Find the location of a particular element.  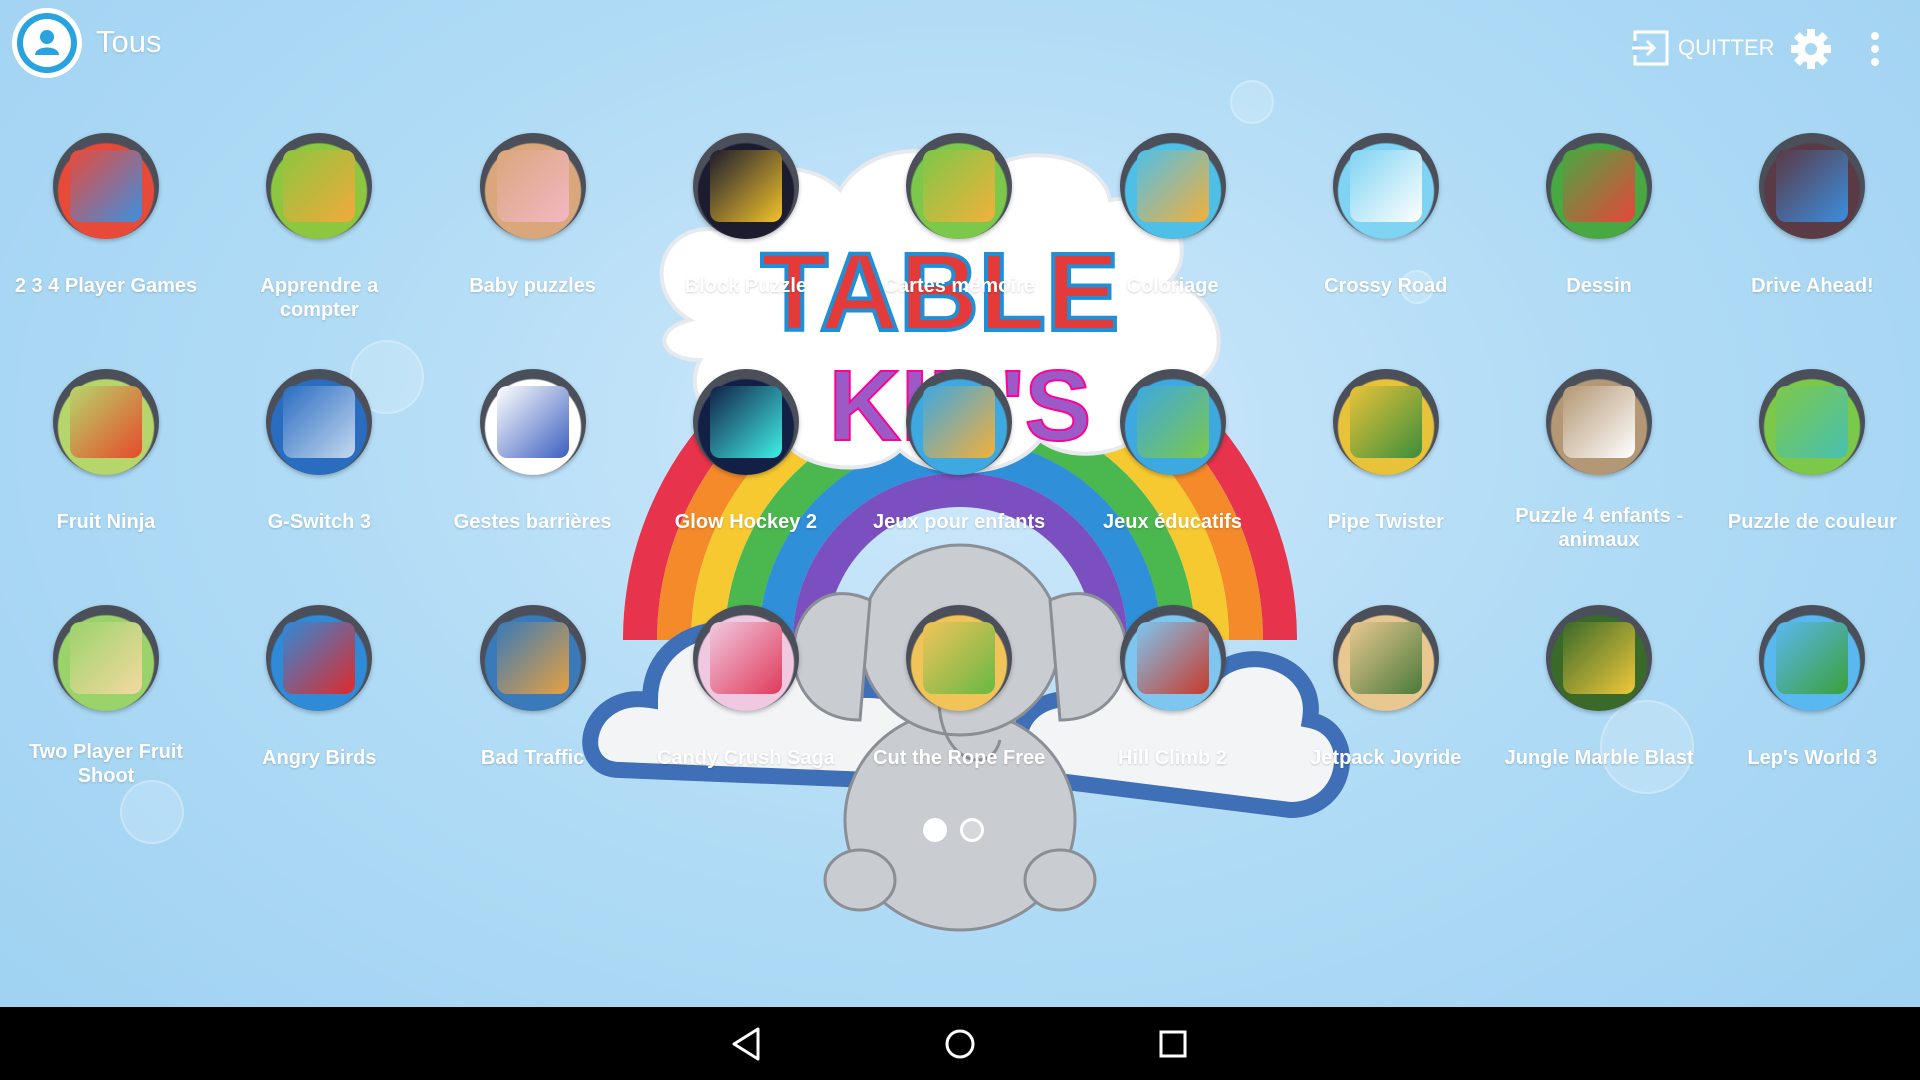

app-tile: Jetpack Joyride is located at coordinates (1386, 712).